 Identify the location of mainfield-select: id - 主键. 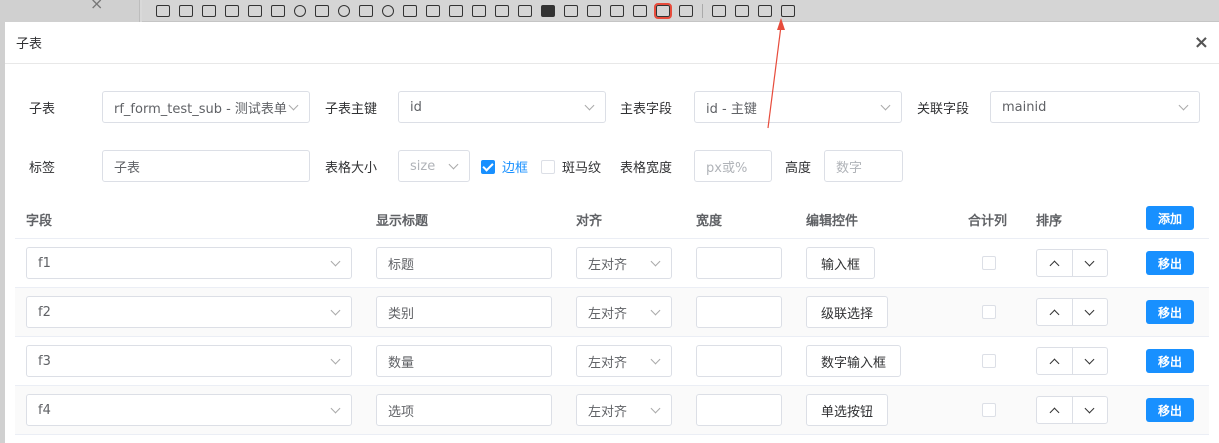
(798, 107).